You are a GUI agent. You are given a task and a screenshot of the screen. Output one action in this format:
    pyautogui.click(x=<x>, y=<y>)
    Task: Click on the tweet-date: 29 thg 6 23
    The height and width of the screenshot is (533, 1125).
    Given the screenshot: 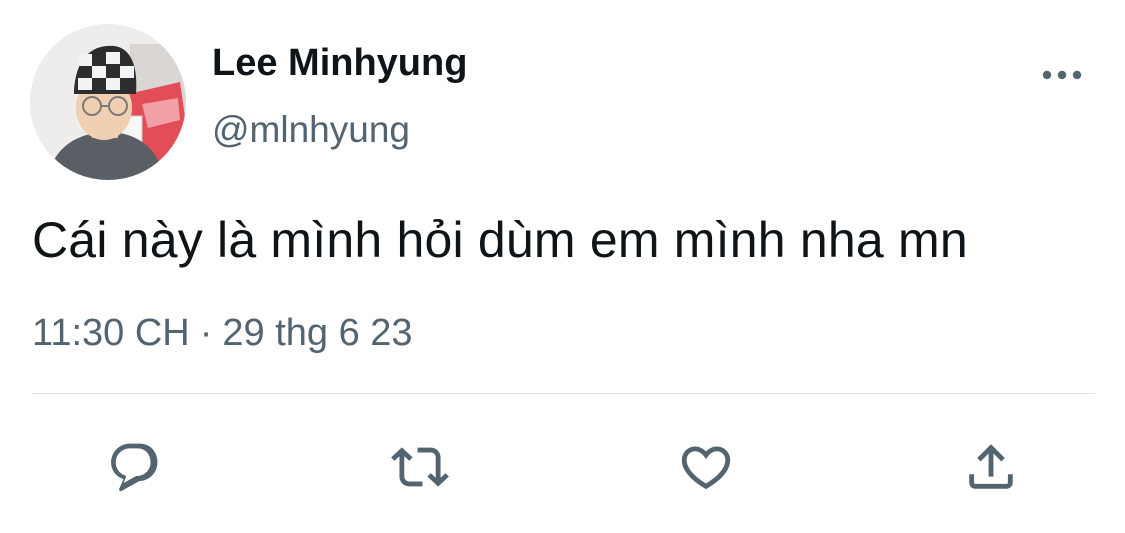 What is the action you would take?
    pyautogui.click(x=317, y=333)
    